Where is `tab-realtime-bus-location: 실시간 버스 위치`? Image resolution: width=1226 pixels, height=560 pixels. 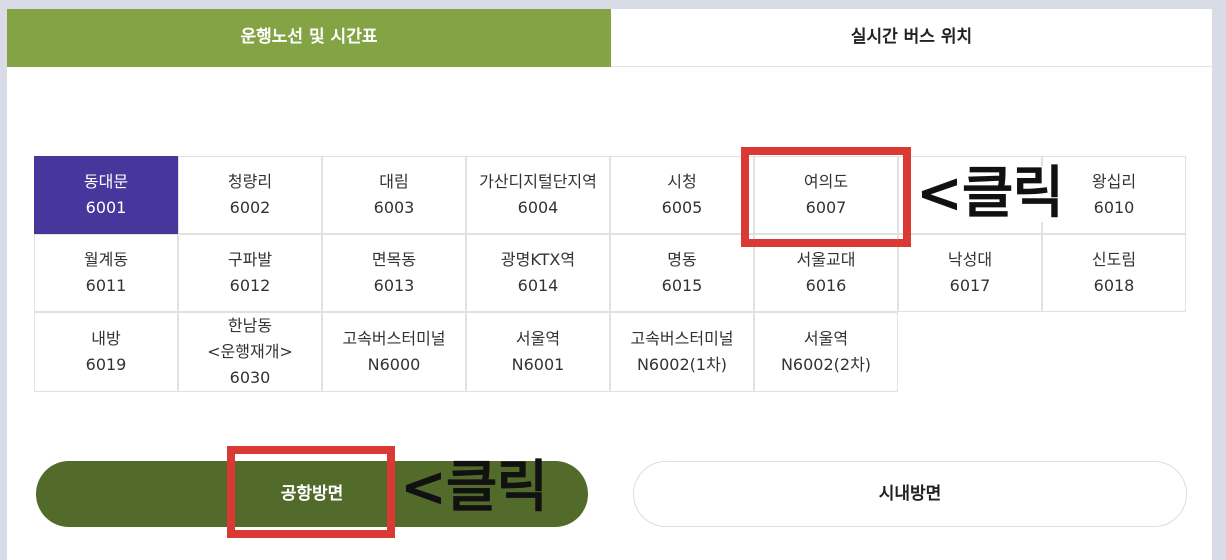
tab-realtime-bus-location: 실시간 버스 위치 is located at coordinates (911, 38).